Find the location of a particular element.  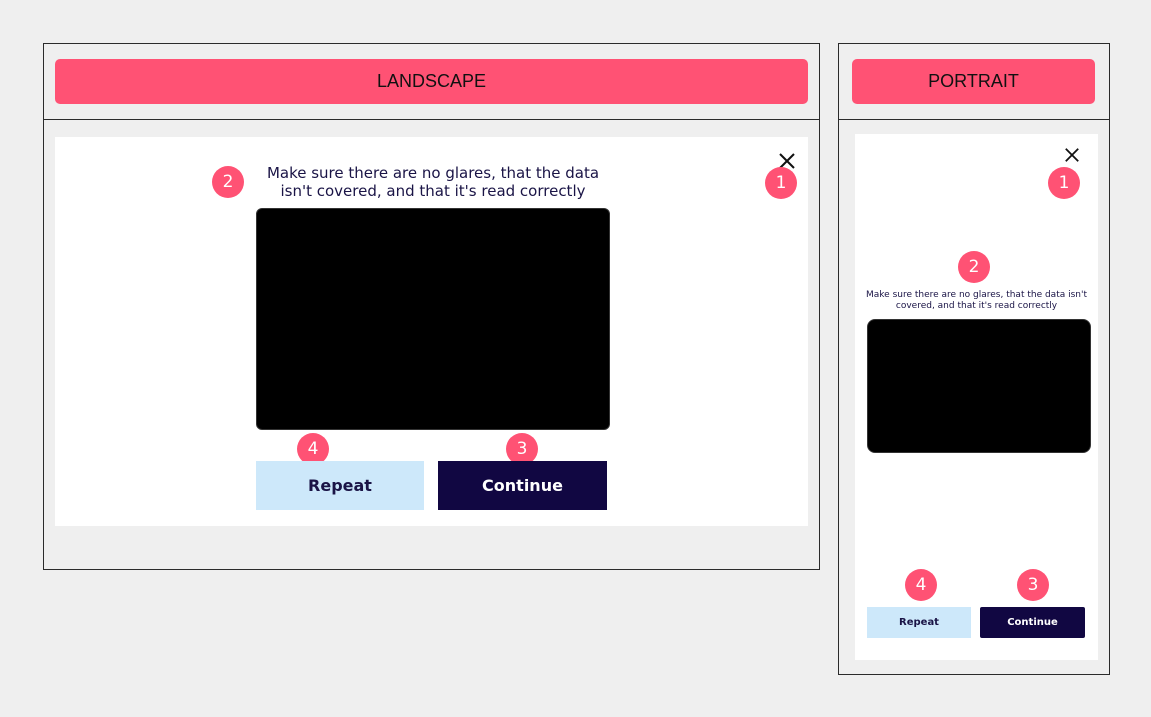

landscape-header: LANDSCAPE is located at coordinates (431, 82).